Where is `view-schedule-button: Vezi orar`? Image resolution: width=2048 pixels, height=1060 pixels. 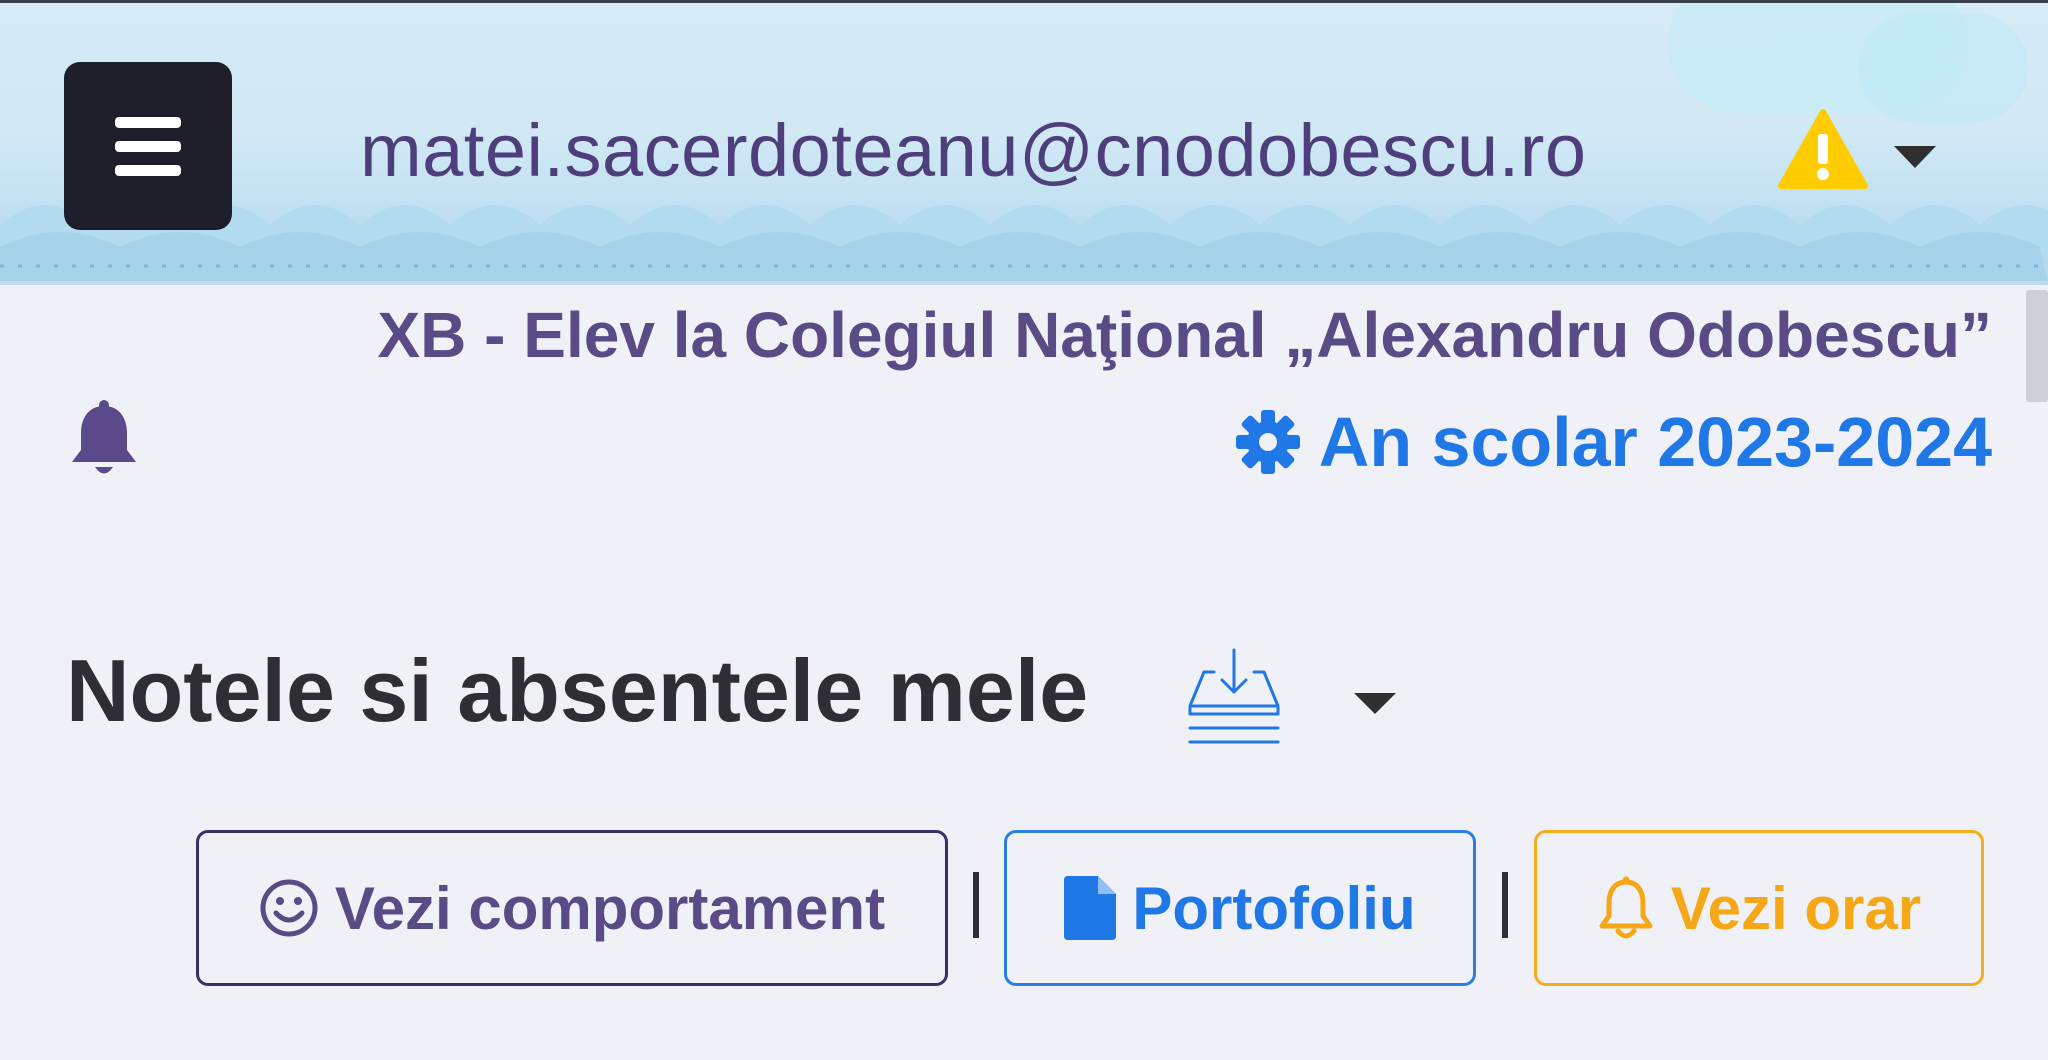
view-schedule-button: Vezi orar is located at coordinates (1759, 908).